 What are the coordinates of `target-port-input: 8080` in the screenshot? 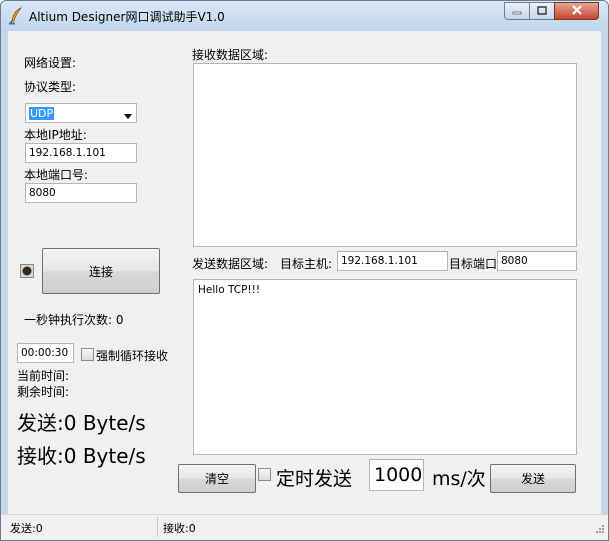 It's located at (537, 261).